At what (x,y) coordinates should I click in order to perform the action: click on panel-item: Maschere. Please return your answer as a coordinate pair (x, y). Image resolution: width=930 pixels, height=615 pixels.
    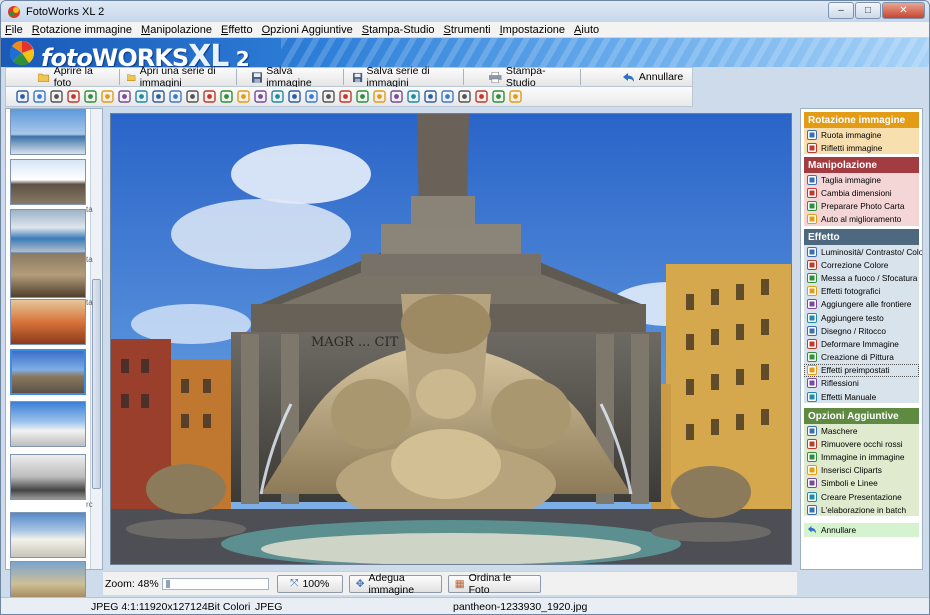
    Looking at the image, I should click on (861, 430).